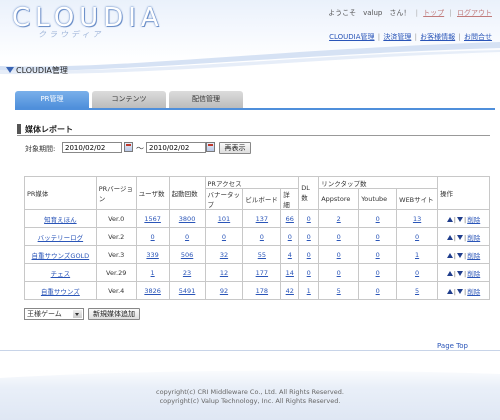 The image size is (500, 420). Describe the element at coordinates (290, 291) in the screenshot. I see `detail-link: 42` at that location.